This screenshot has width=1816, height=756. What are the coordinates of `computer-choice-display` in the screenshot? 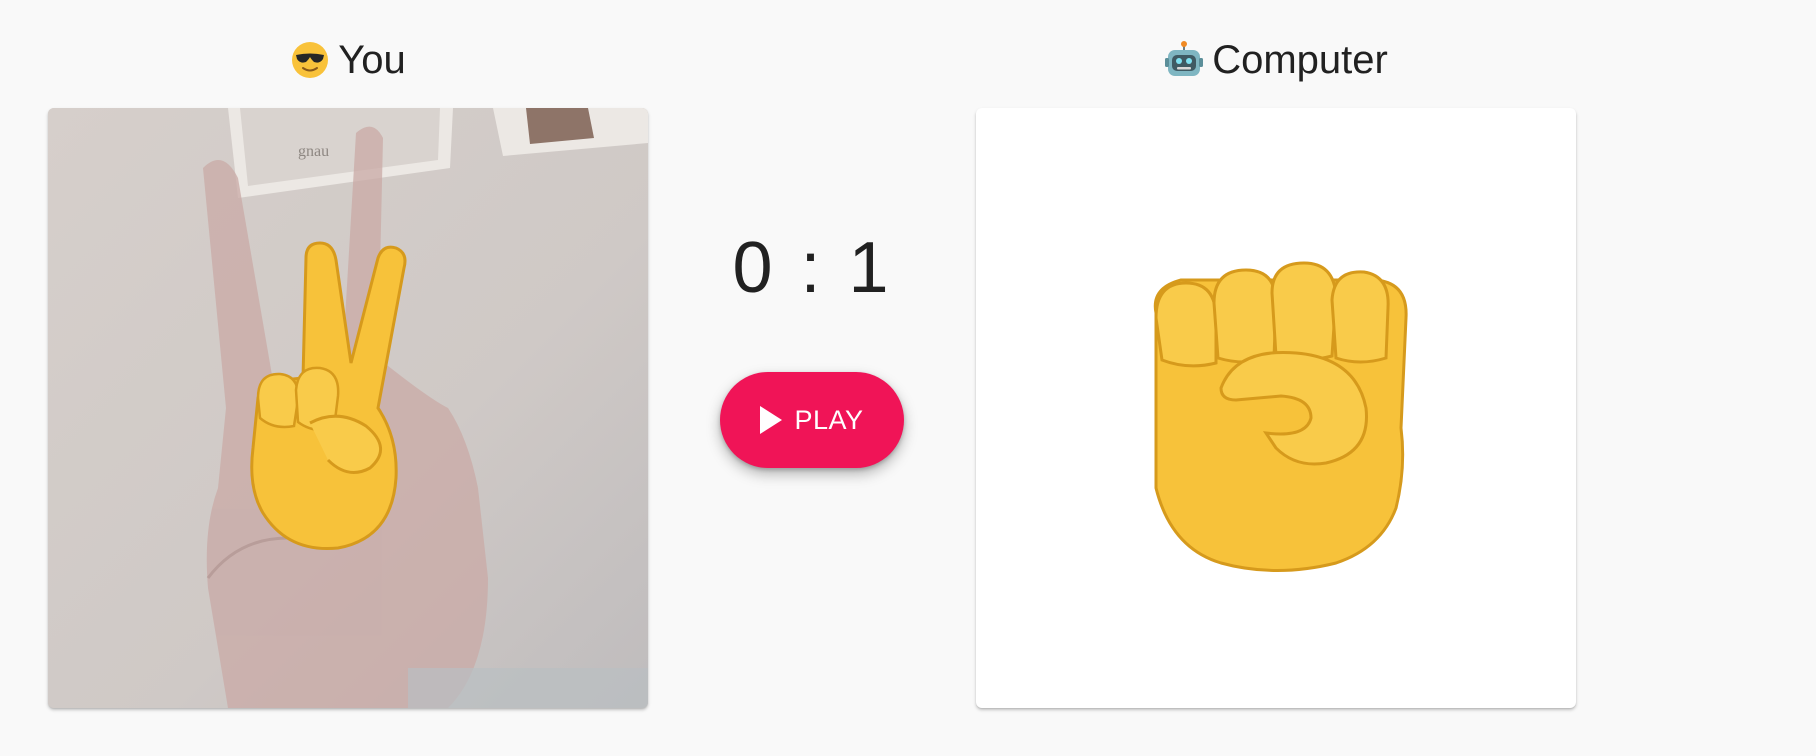 It's located at (1280, 416).